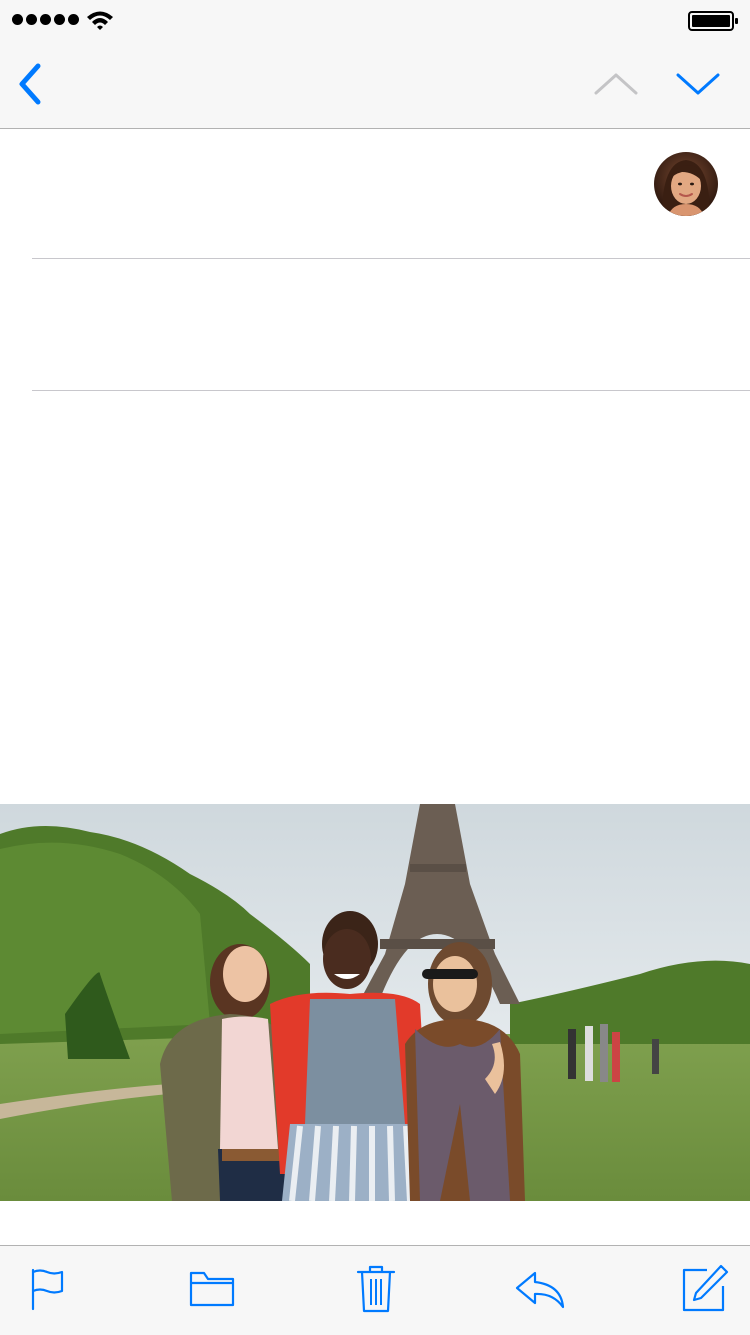 This screenshot has height=1335, width=750. I want to click on chevron-down-icon, so click(698, 84).